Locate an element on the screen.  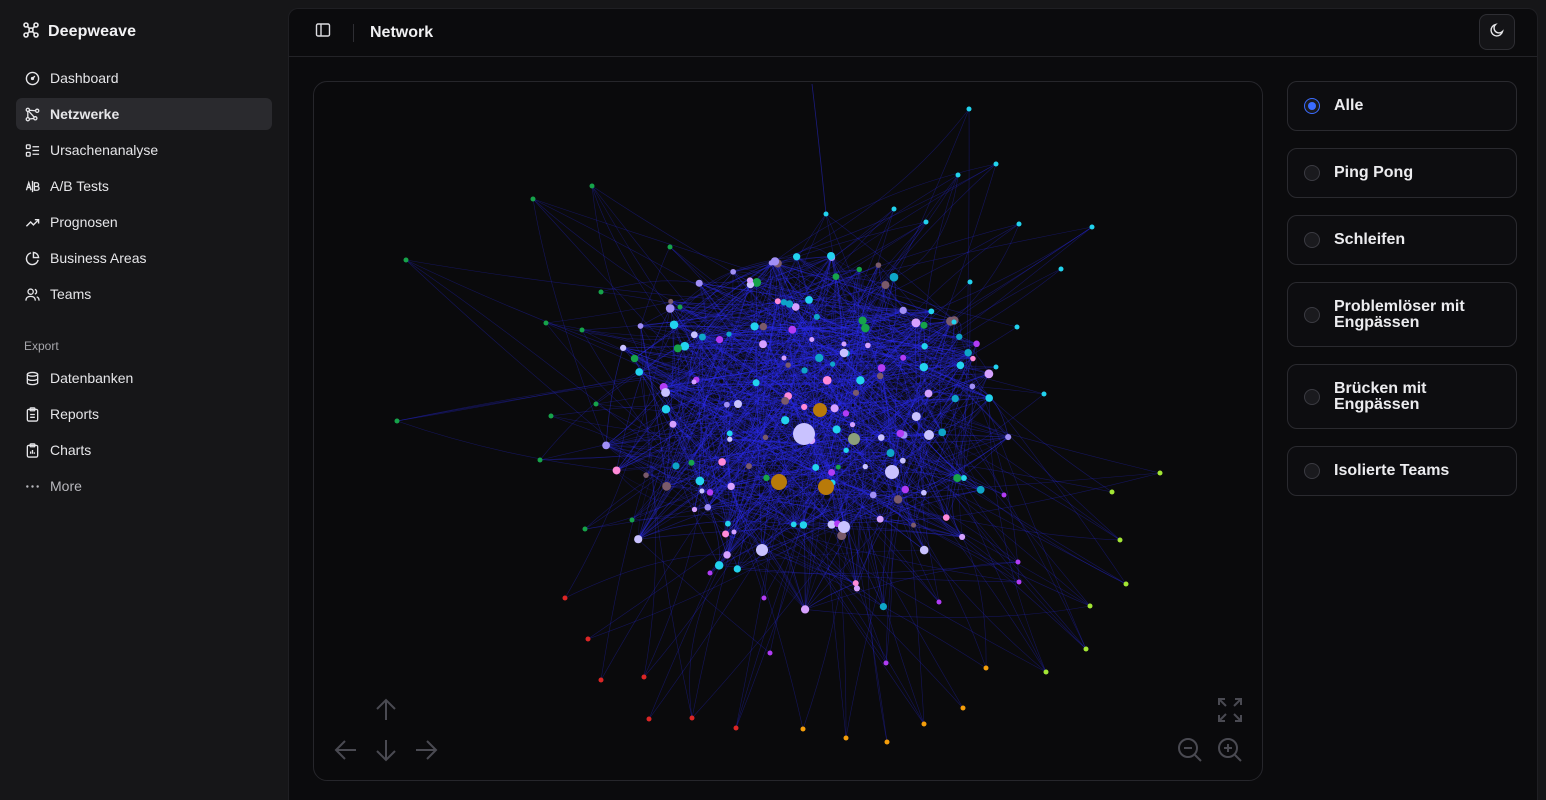
filter-option-alle: Alle is located at coordinates (1402, 106).